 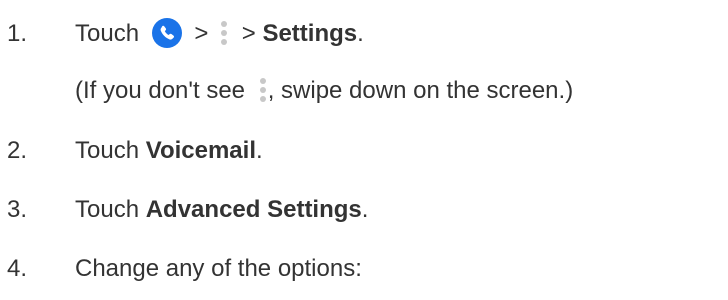 What do you see at coordinates (200, 150) in the screenshot?
I see `voicemail-label: Voicemail` at bounding box center [200, 150].